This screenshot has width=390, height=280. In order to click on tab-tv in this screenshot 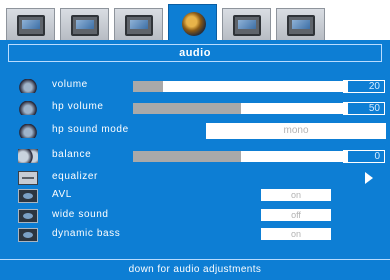, I will do `click(84, 24)`.